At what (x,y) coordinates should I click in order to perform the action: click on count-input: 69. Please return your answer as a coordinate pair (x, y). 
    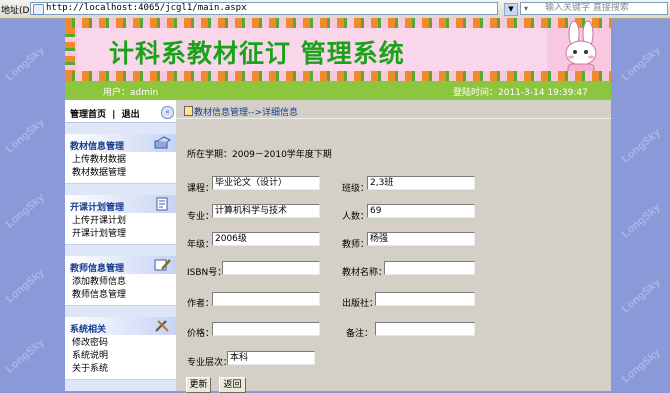
    Looking at the image, I should click on (421, 211).